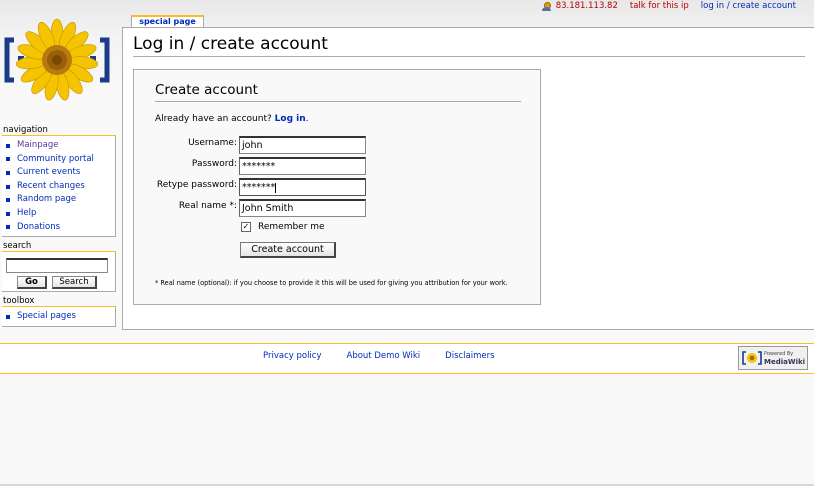 Image resolution: width=814 pixels, height=486 pixels. I want to click on talk-link: talk for this ip, so click(659, 6).